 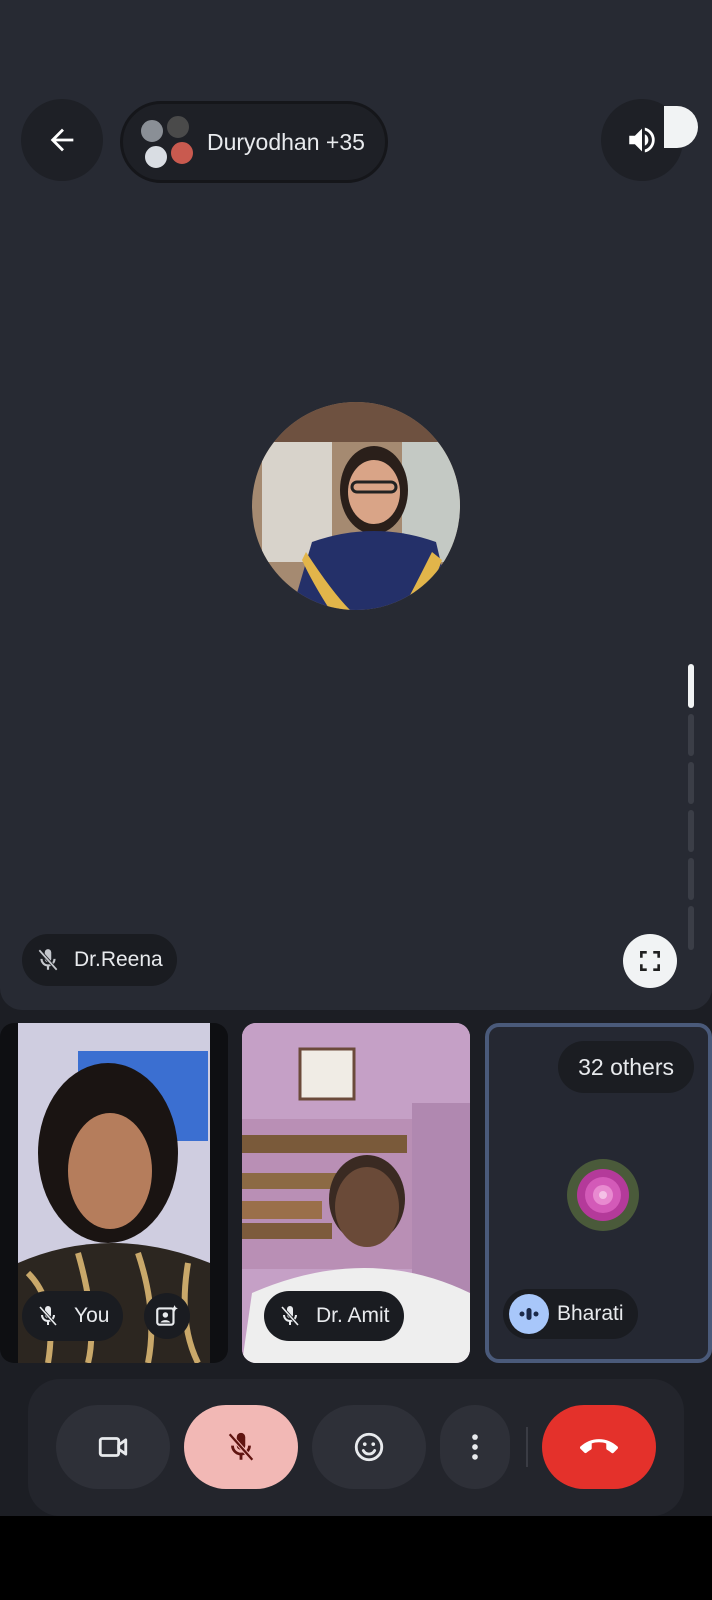 I want to click on effects-icon, so click(x=167, y=1315).